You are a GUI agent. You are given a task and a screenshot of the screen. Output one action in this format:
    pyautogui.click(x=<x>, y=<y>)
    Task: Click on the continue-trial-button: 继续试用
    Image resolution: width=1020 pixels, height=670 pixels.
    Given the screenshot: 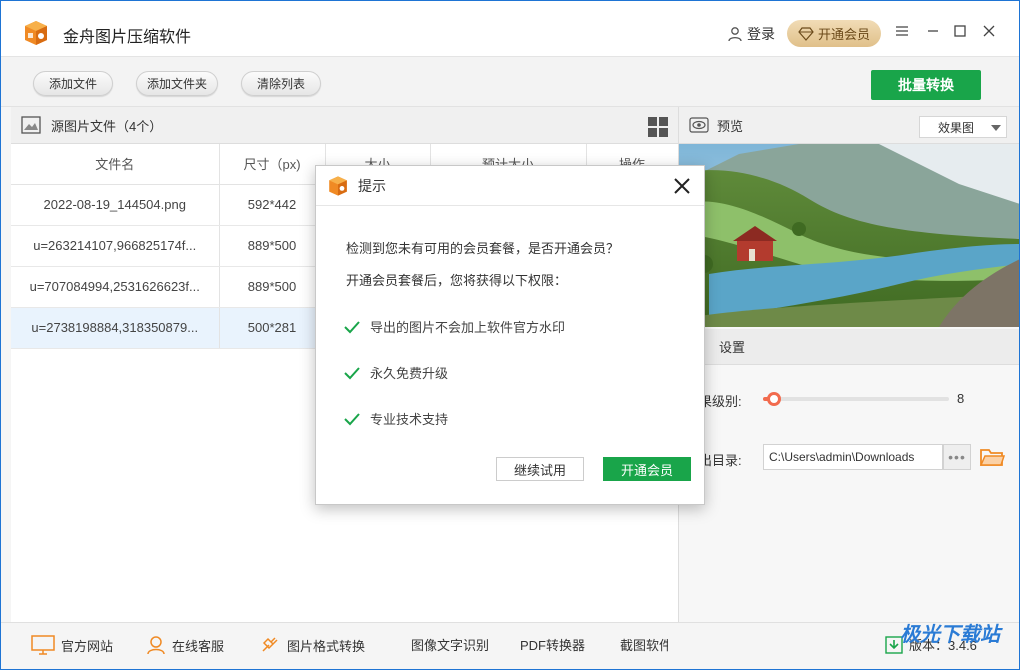 What is the action you would take?
    pyautogui.click(x=540, y=469)
    